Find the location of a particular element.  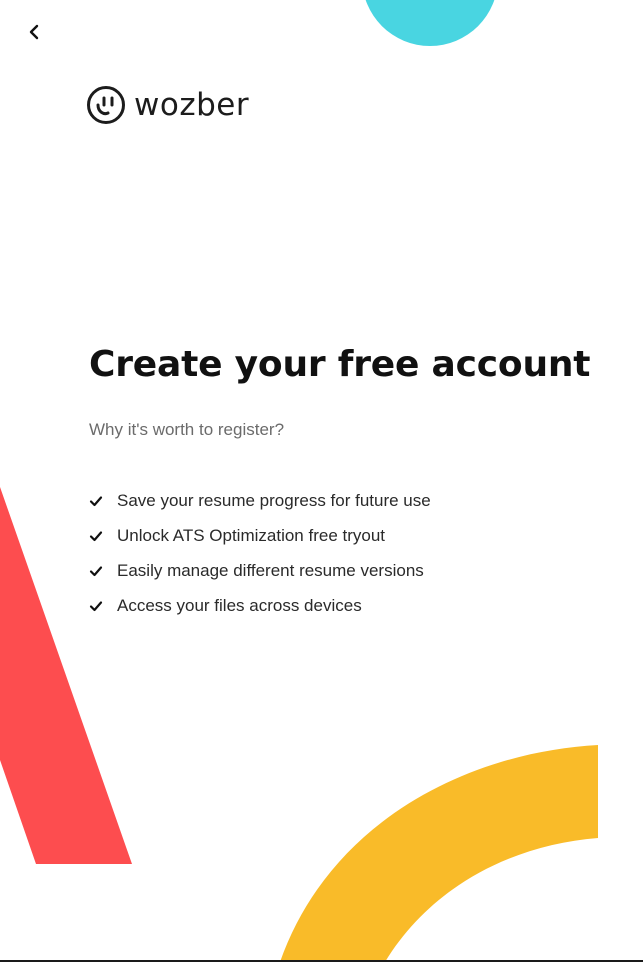

benefit-item: Access your files across devices is located at coordinates (260, 605).